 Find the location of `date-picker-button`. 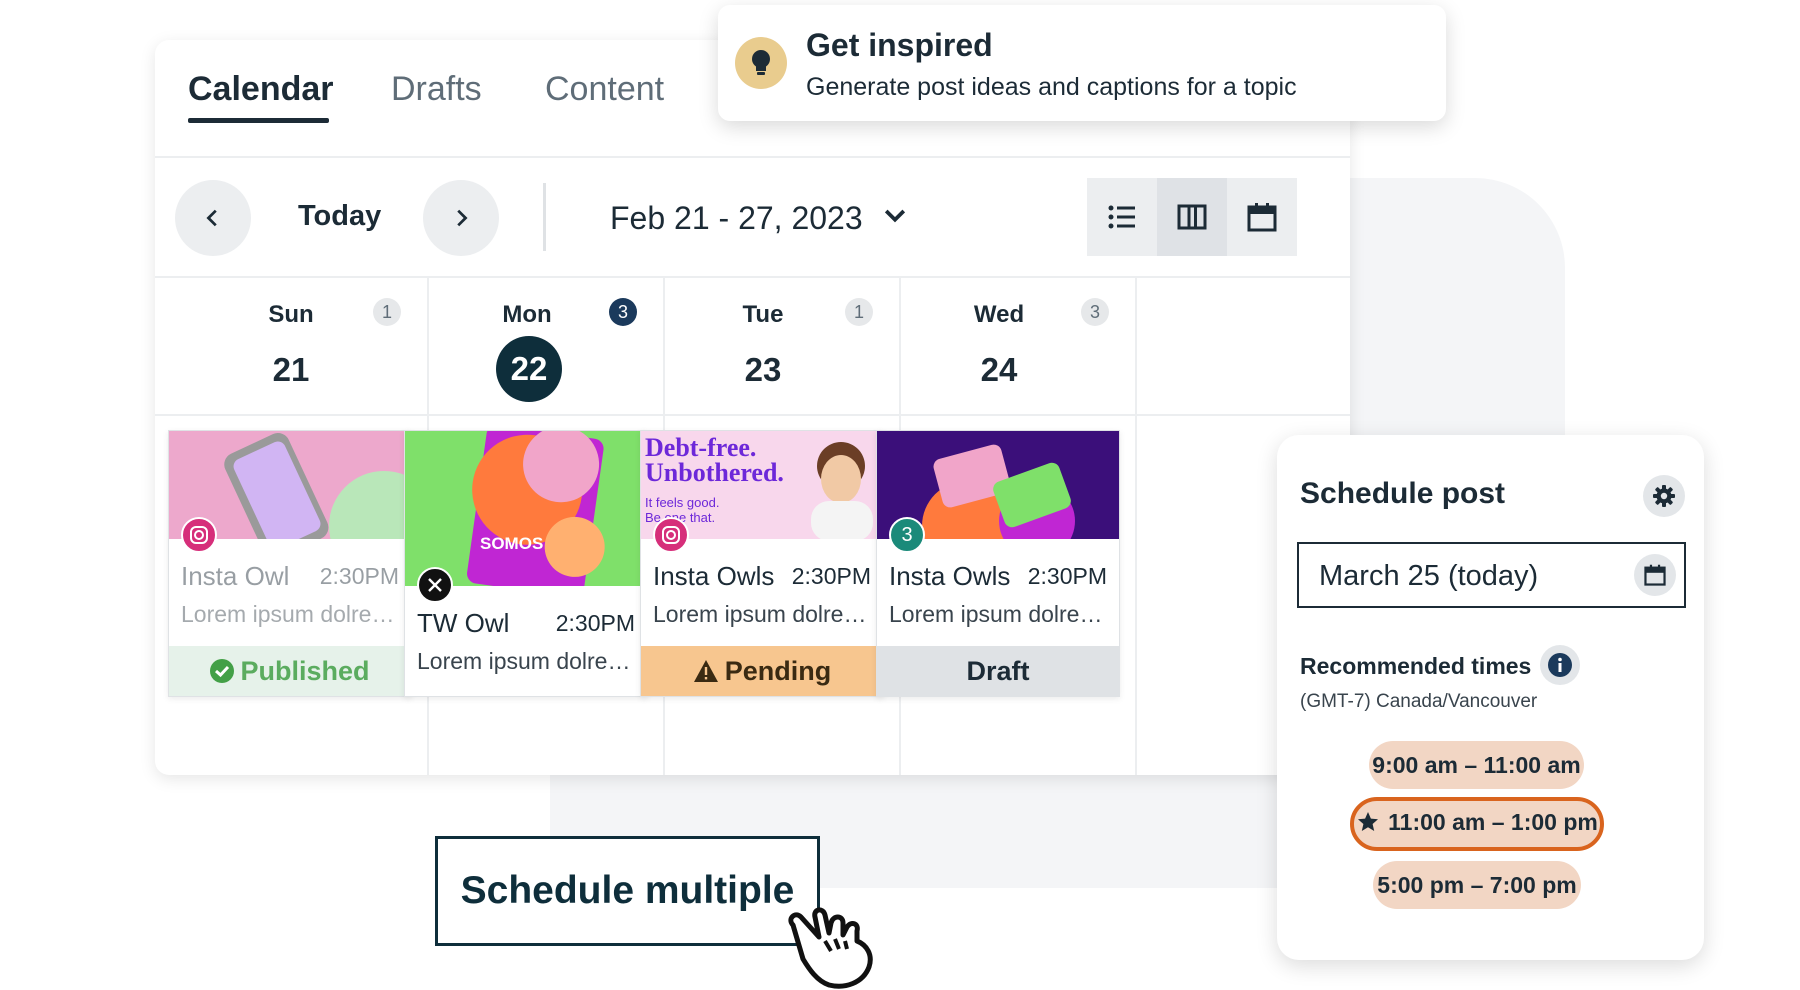

date-picker-button is located at coordinates (1655, 575).